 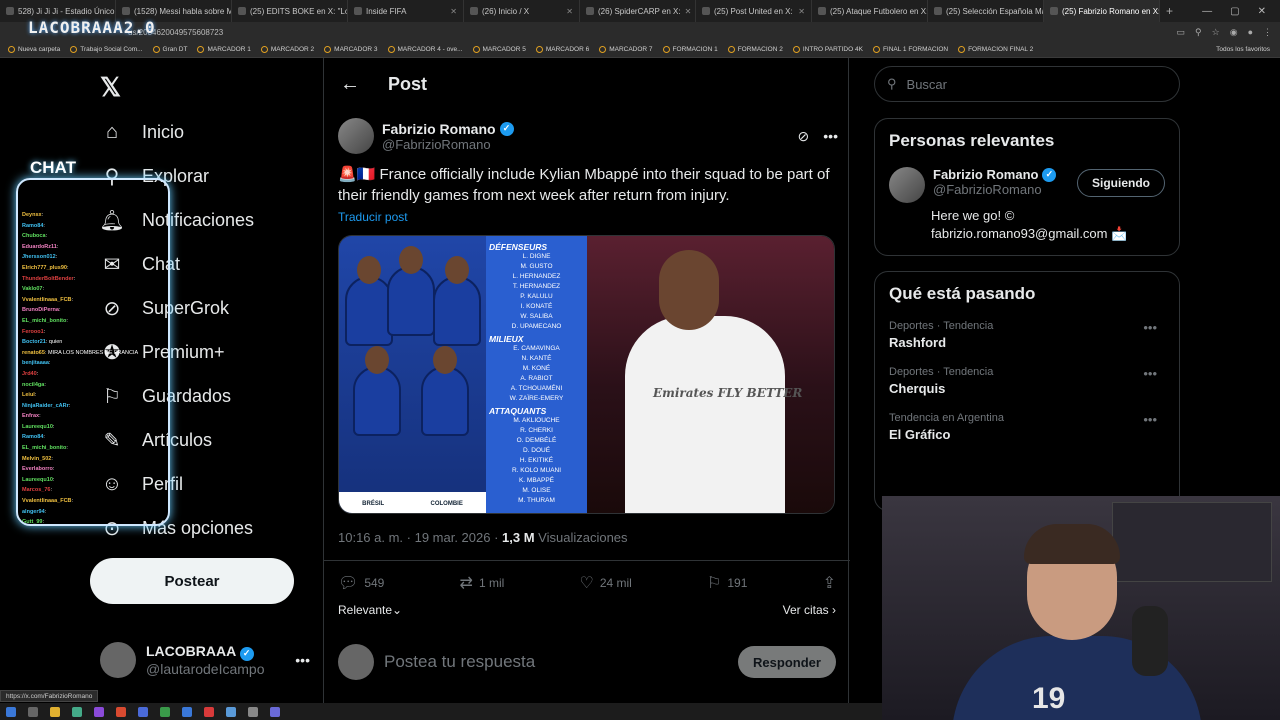 I want to click on repost-action: ⇄ 1 mil, so click(x=482, y=583).